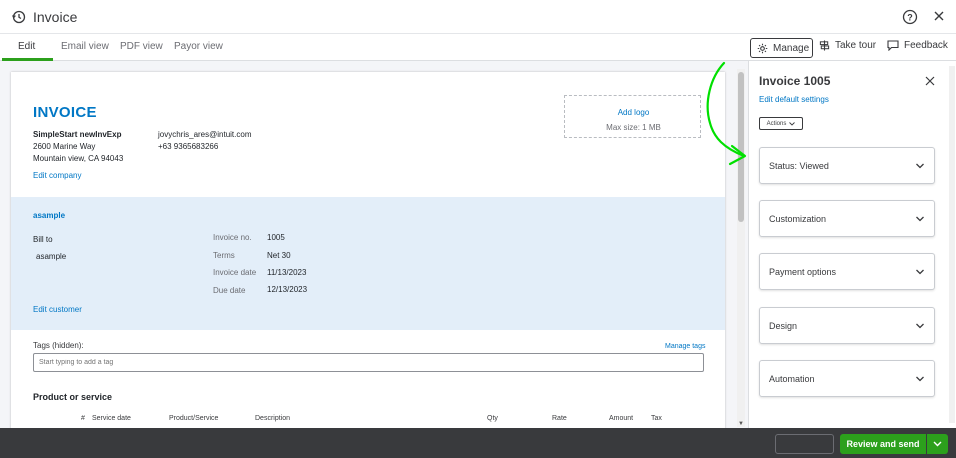 Image resolution: width=956 pixels, height=458 pixels. Describe the element at coordinates (803, 272) in the screenshot. I see `accordion-payment-options-label: Payment options` at that location.